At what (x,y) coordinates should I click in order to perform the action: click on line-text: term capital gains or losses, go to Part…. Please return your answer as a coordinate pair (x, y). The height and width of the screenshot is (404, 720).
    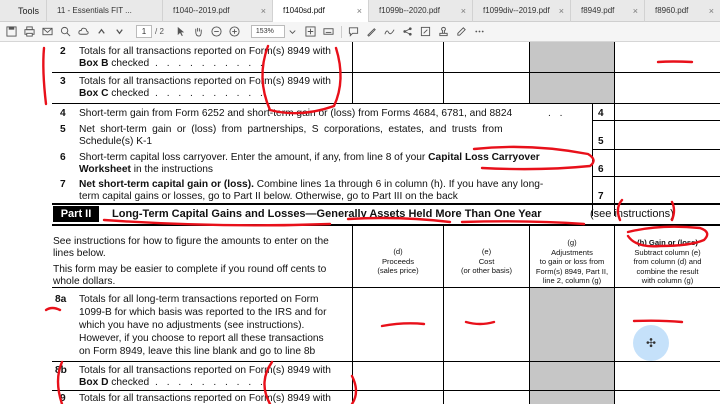
    Looking at the image, I should click on (268, 196).